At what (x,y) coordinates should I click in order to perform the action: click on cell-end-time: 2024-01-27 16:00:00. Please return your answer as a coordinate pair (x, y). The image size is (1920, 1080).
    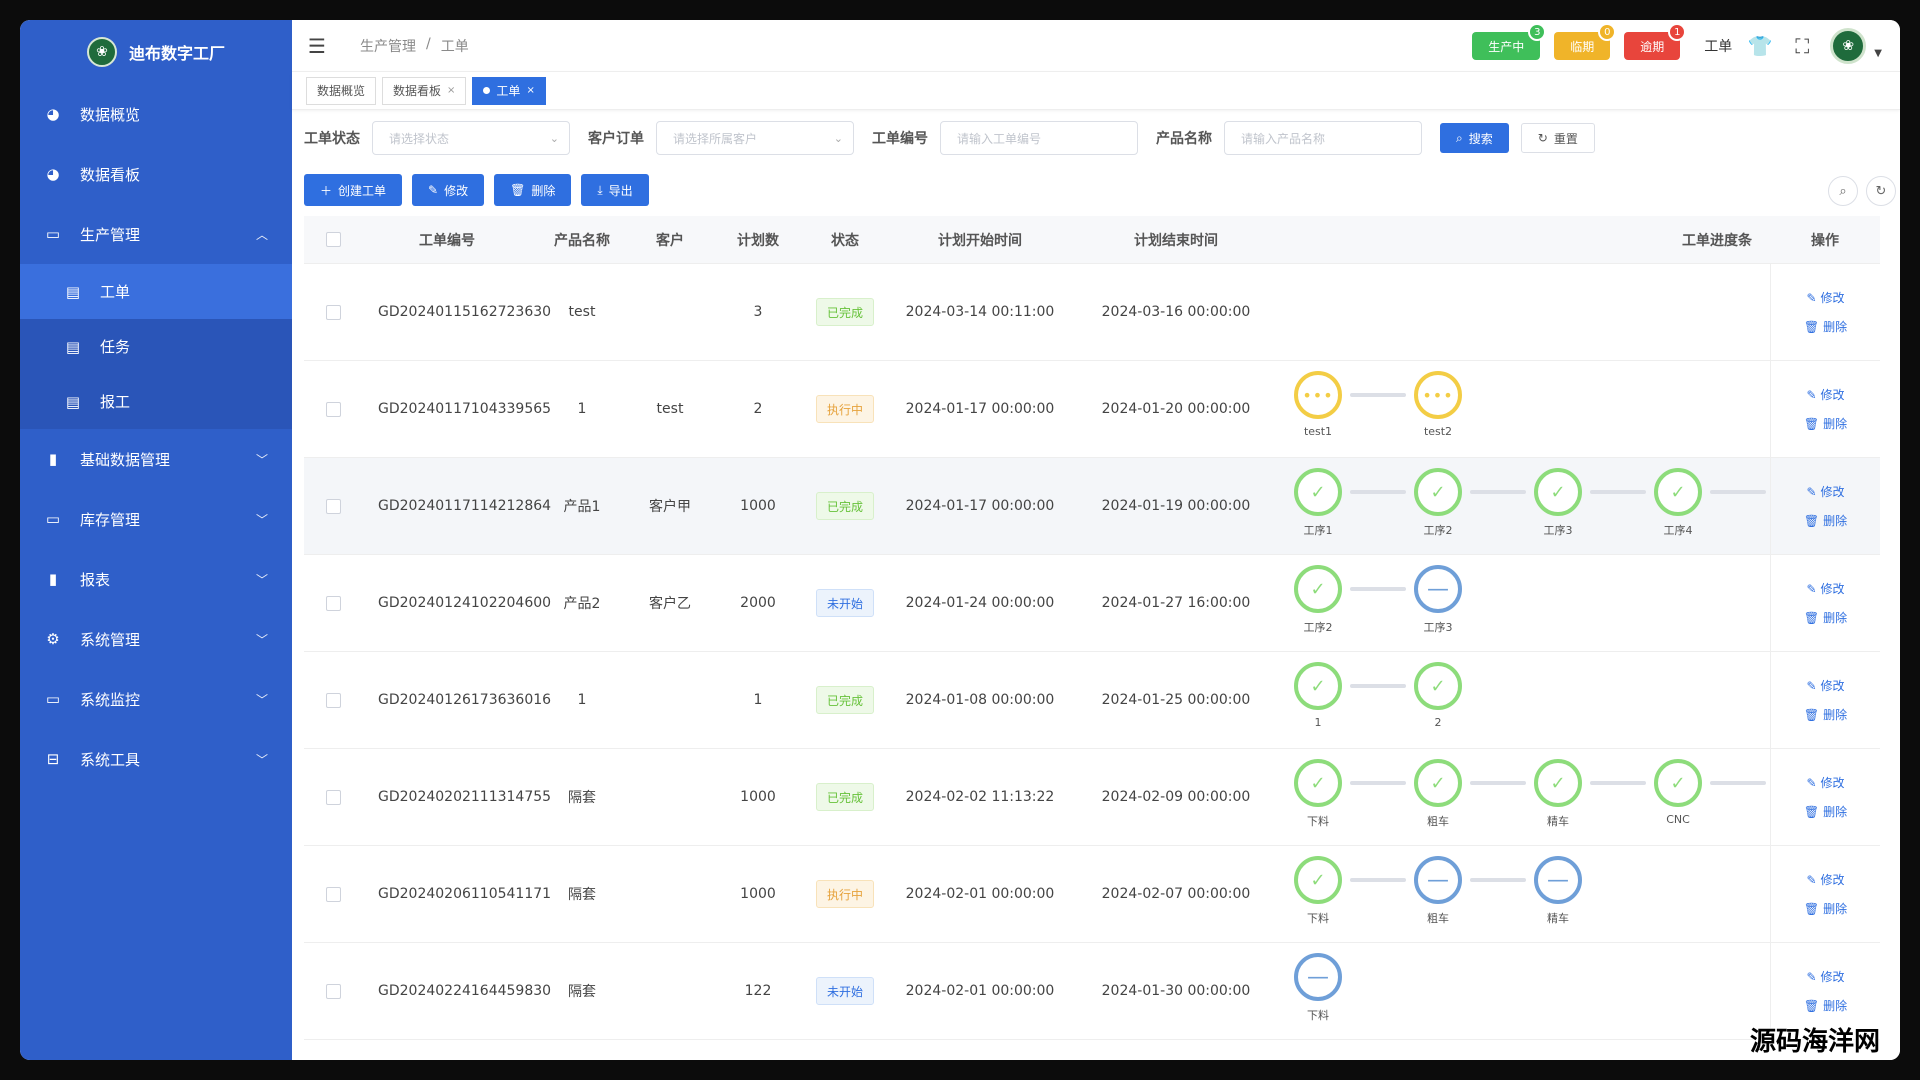
    Looking at the image, I should click on (1176, 603).